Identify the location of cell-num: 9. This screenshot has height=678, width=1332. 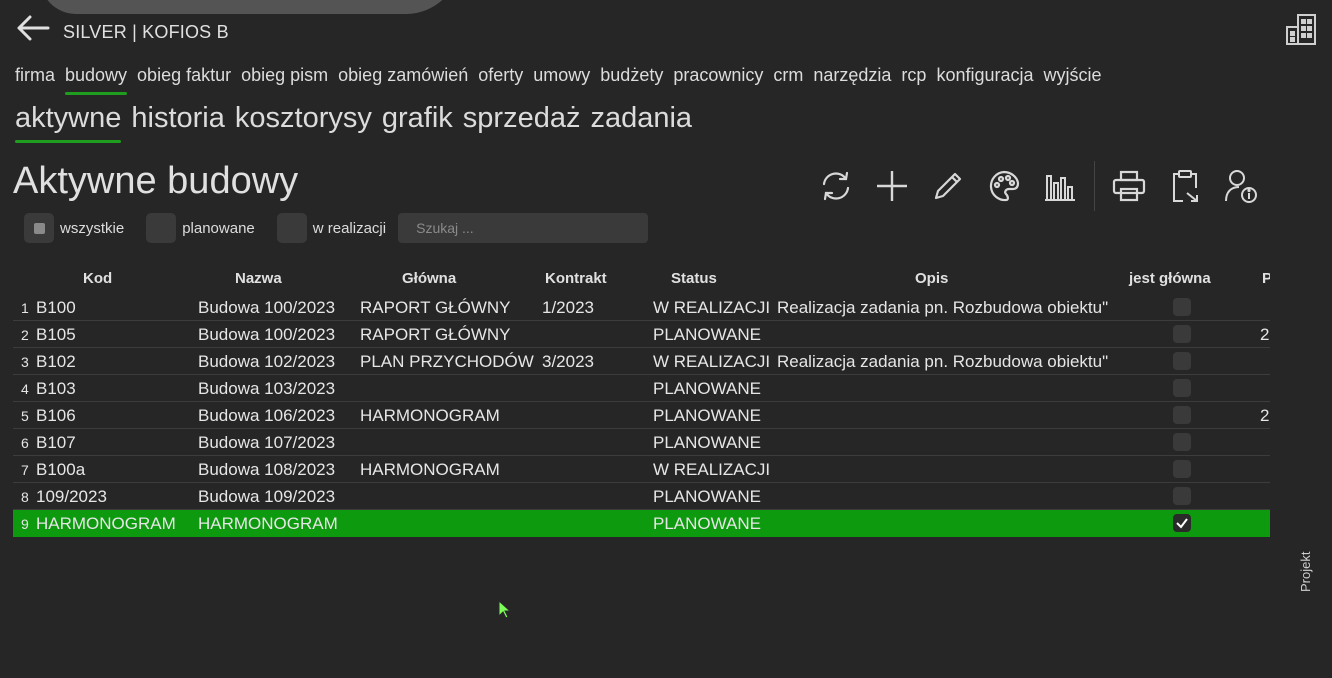
(25, 524).